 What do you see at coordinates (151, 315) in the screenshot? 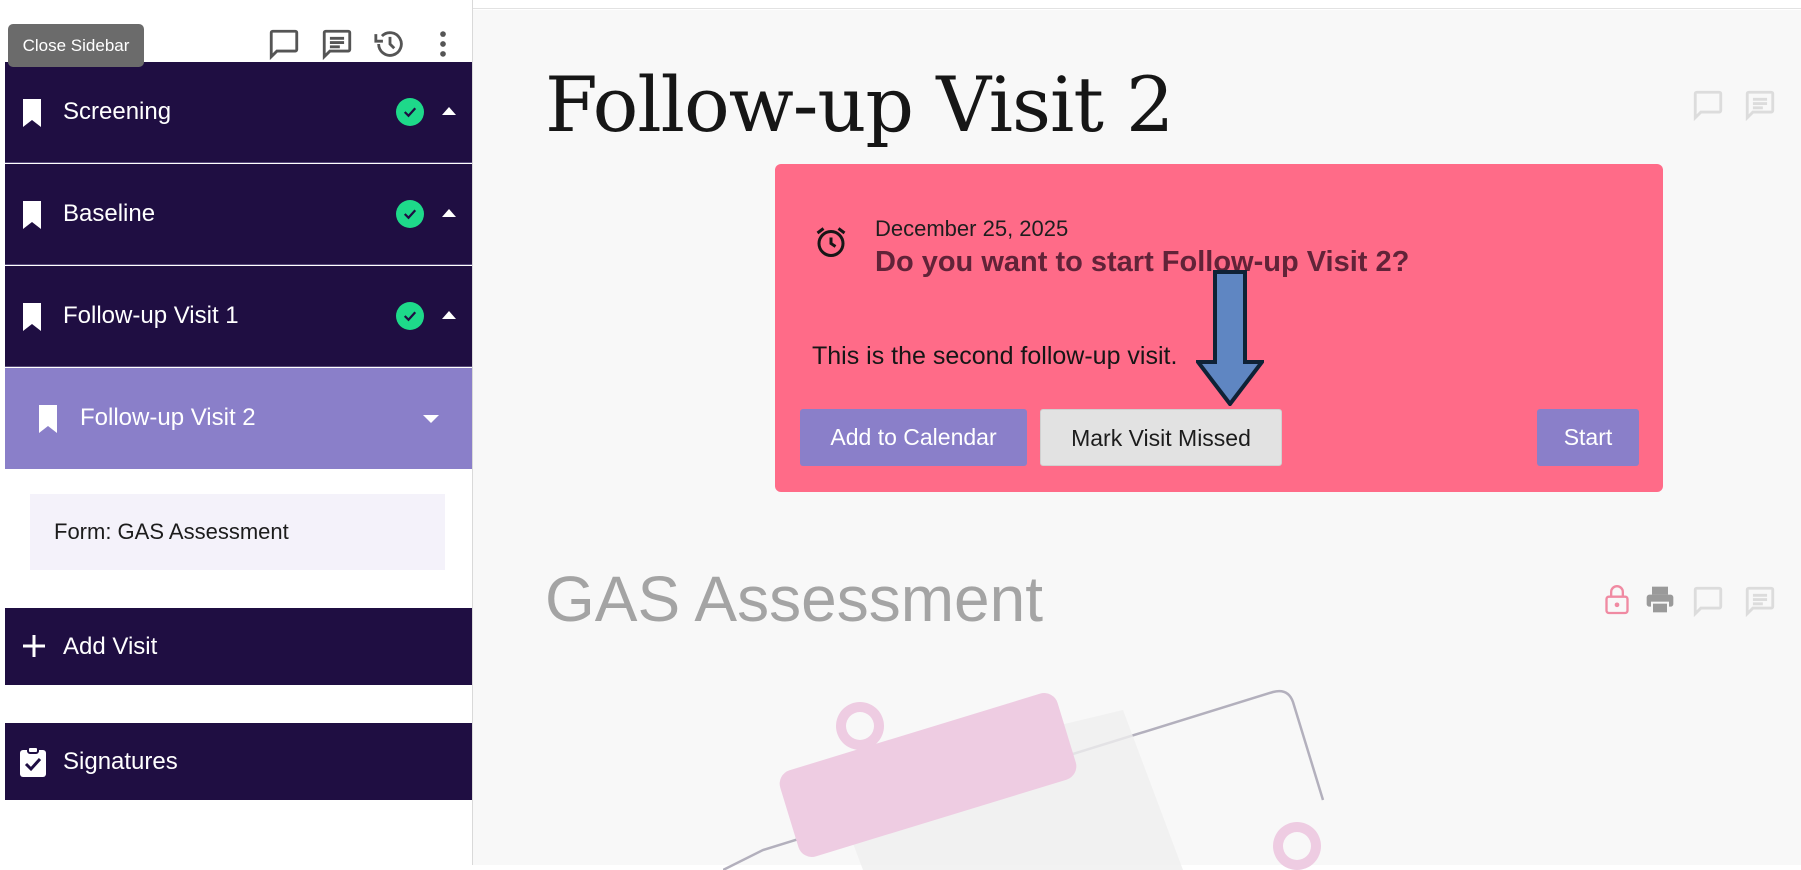
I see `visit-label: Follow-up Visit 1` at bounding box center [151, 315].